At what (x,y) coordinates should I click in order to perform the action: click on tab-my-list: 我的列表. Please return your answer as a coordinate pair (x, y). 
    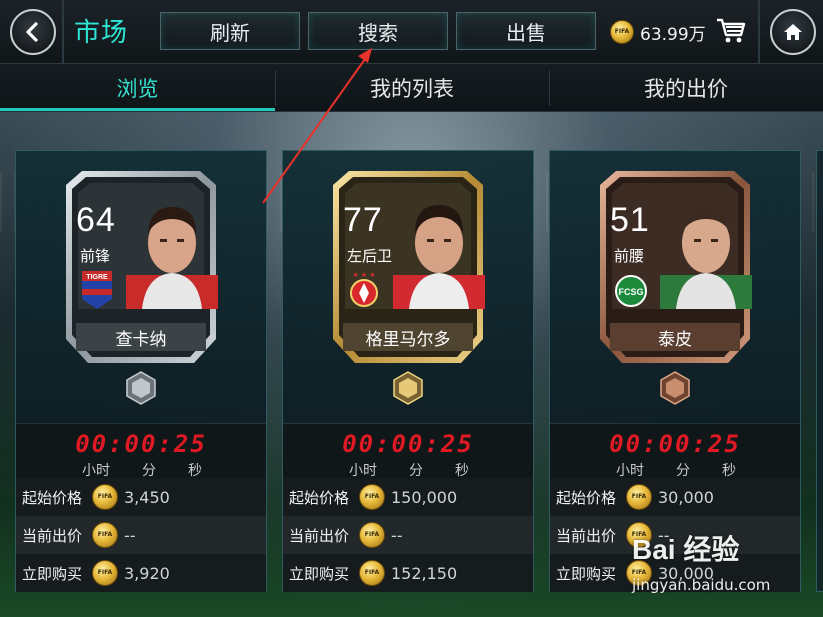
    Looking at the image, I should click on (412, 88).